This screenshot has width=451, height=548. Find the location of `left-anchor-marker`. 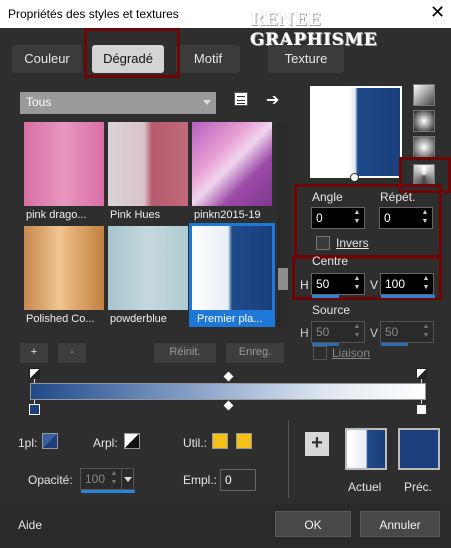

left-anchor-marker is located at coordinates (34, 373).